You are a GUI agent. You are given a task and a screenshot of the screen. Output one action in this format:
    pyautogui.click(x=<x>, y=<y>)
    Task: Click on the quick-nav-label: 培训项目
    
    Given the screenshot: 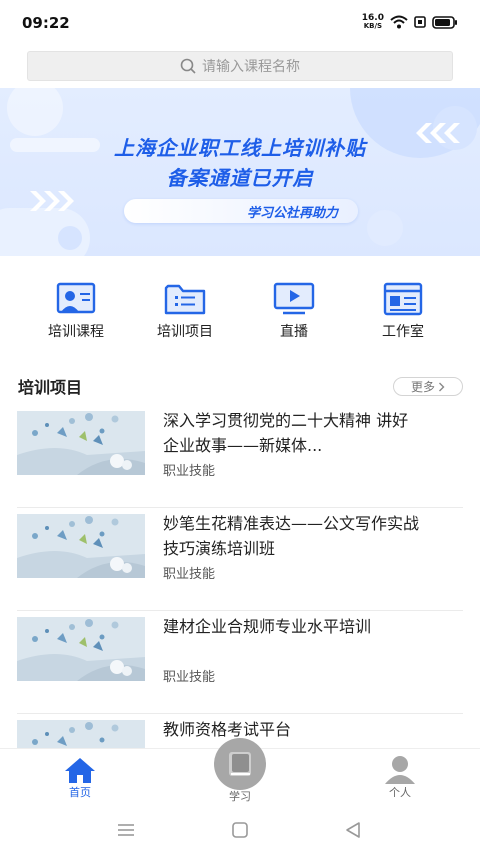 What is the action you would take?
    pyautogui.click(x=185, y=332)
    